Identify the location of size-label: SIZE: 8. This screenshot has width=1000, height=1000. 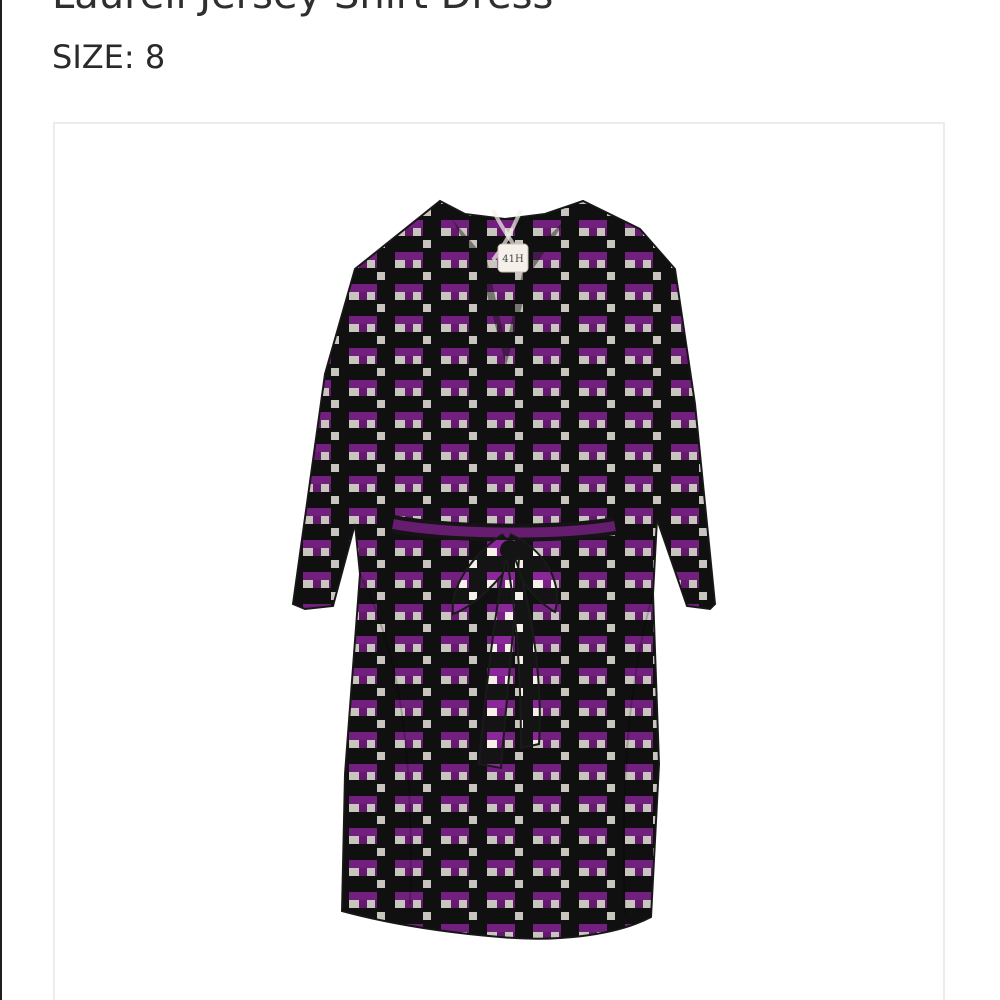
(109, 57).